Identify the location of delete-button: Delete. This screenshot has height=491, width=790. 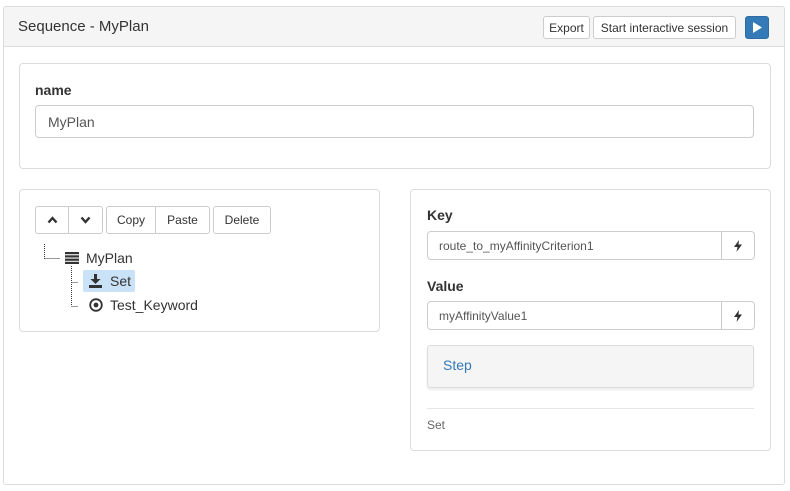
(242, 220).